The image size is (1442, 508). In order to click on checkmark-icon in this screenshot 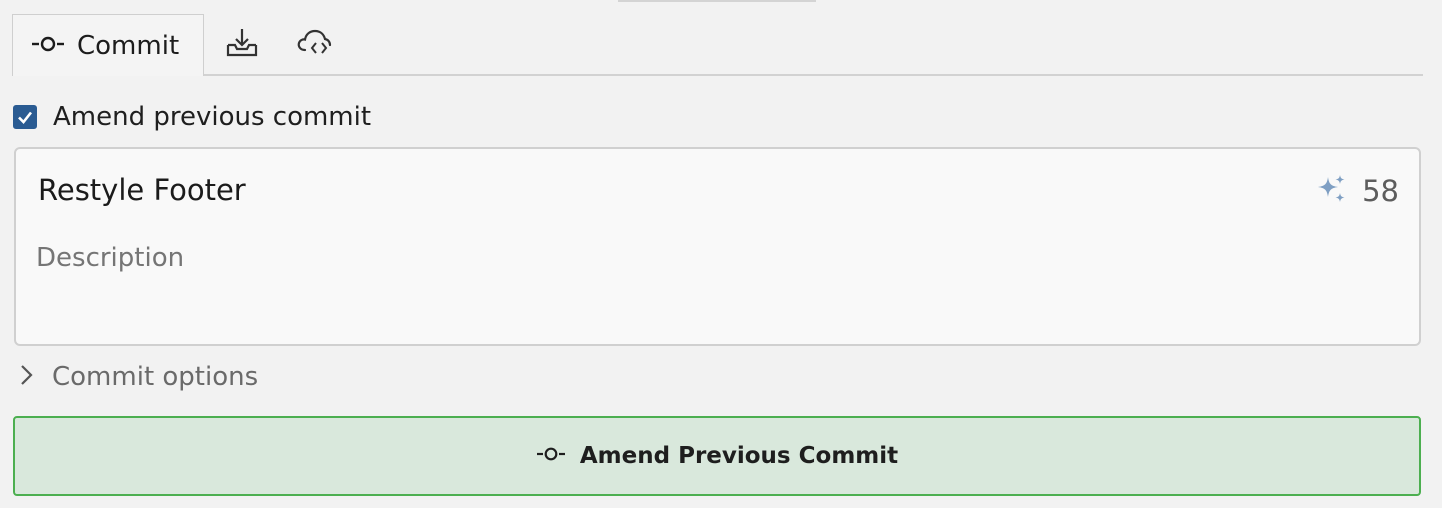, I will do `click(25, 117)`.